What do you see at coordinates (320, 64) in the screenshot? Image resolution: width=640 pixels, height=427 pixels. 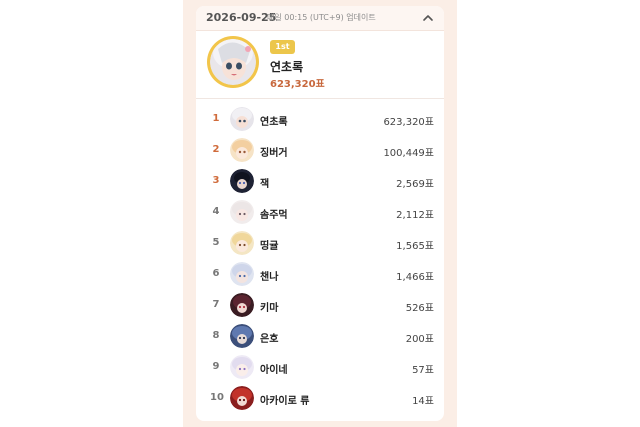 I see `first-place-section: 1st 연초록 623,320표` at bounding box center [320, 64].